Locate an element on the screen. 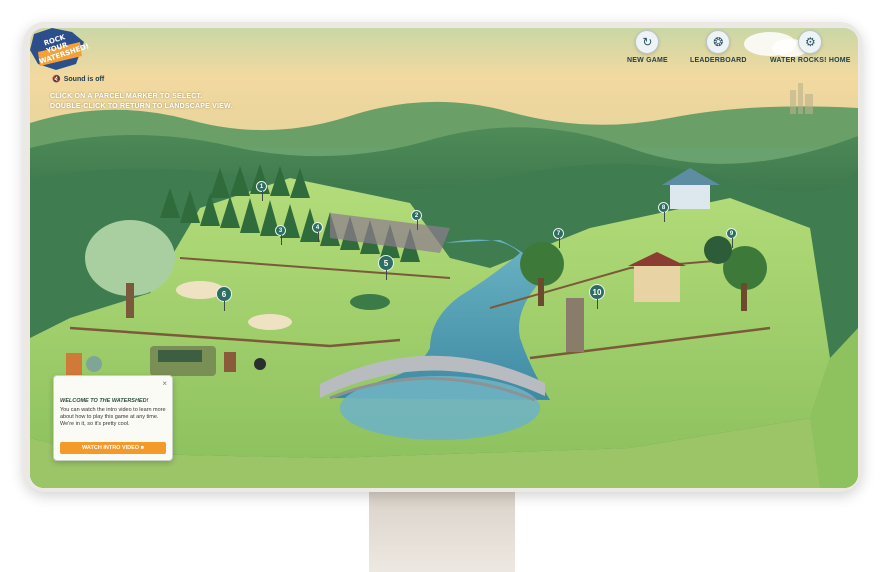  monitor-stand is located at coordinates (442, 531).